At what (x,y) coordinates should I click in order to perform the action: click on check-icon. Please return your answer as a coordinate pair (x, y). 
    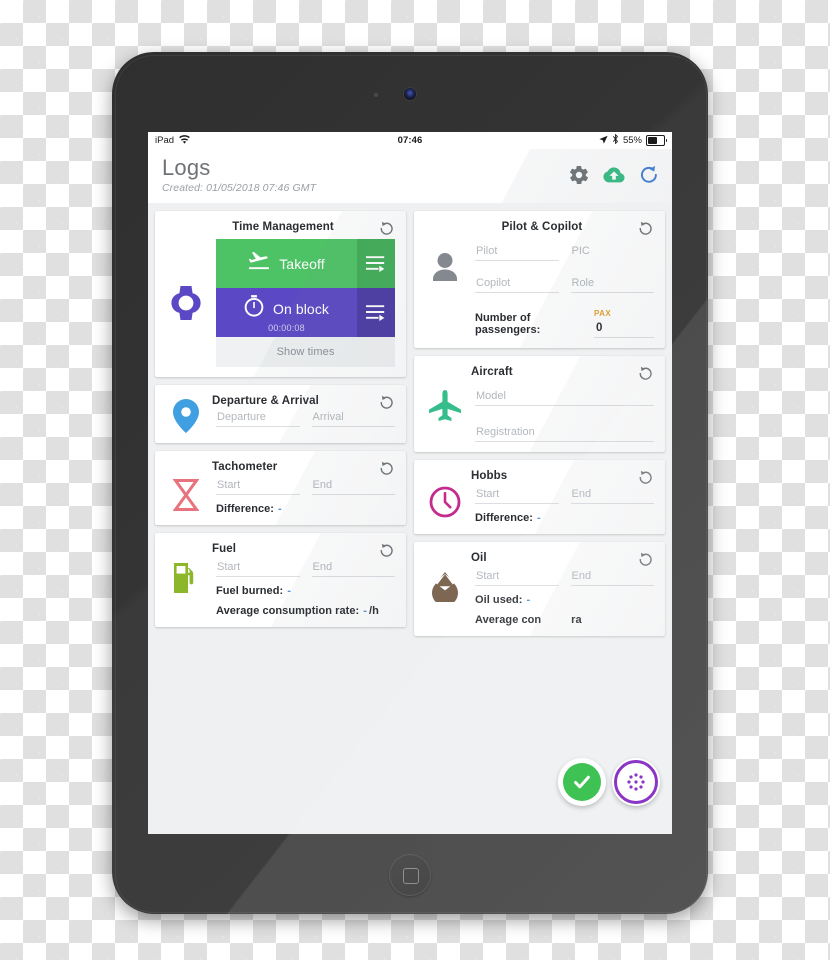
    Looking at the image, I should click on (582, 782).